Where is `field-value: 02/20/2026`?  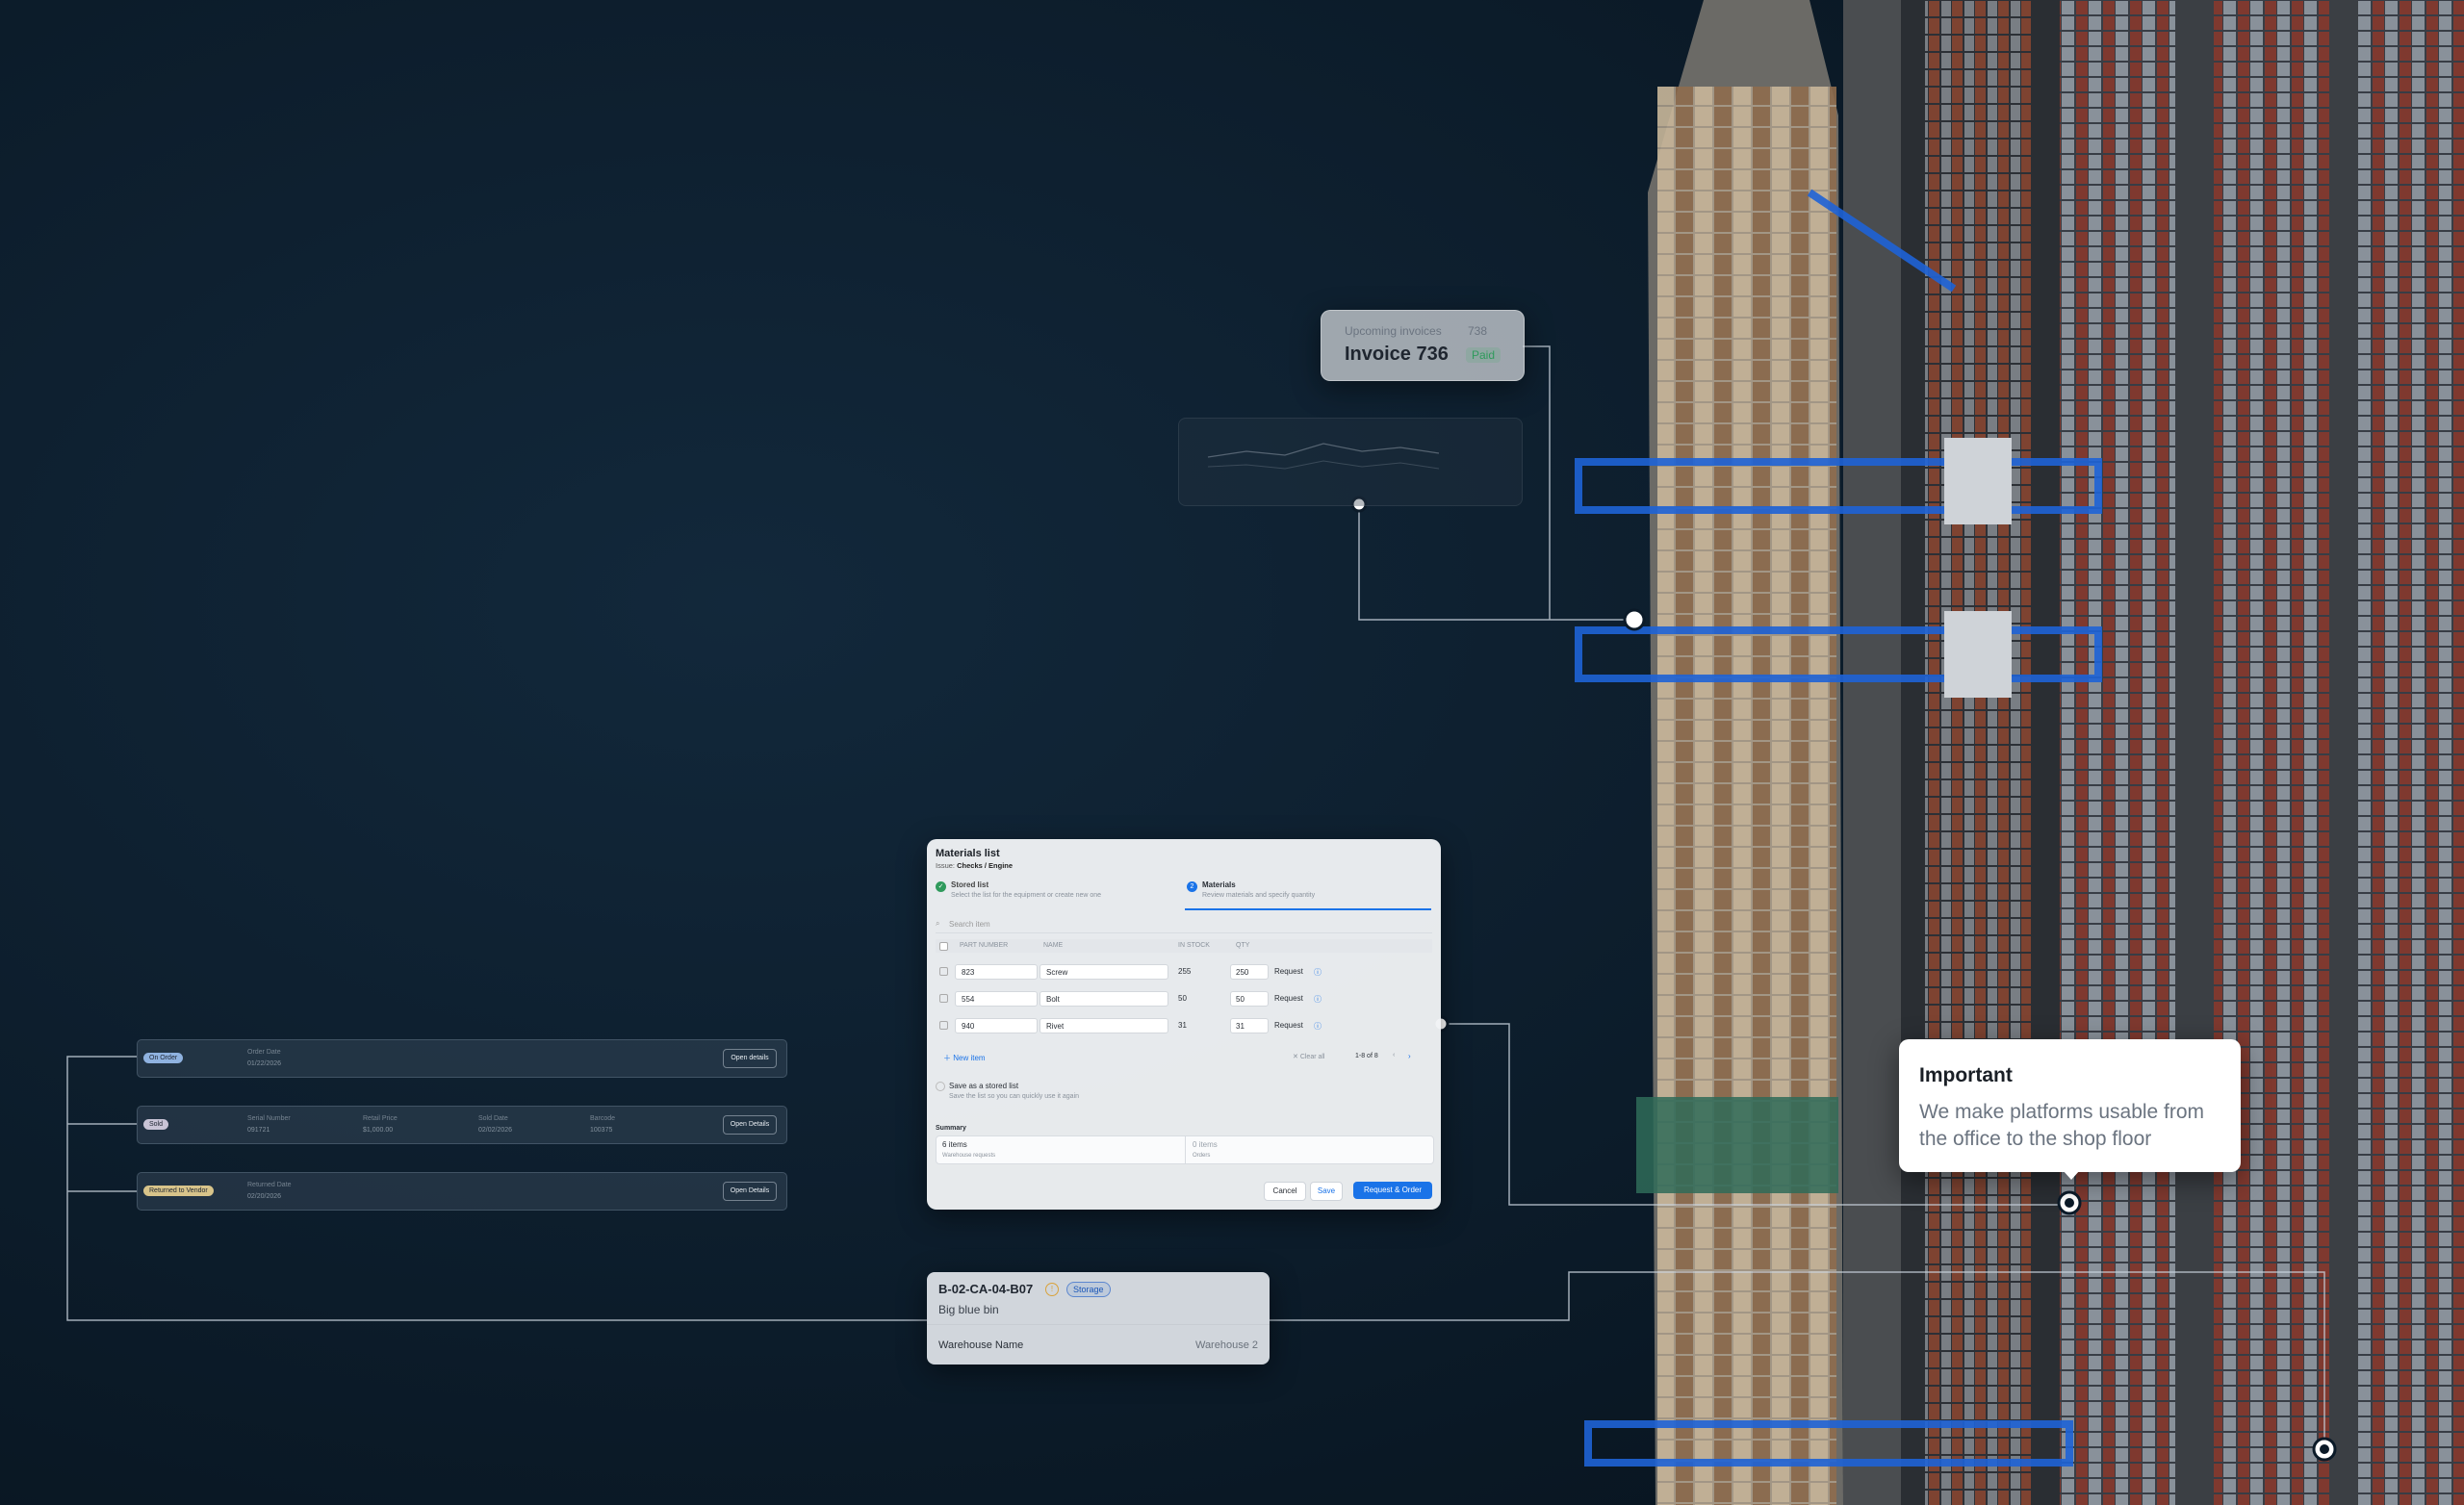 field-value: 02/20/2026 is located at coordinates (264, 1196).